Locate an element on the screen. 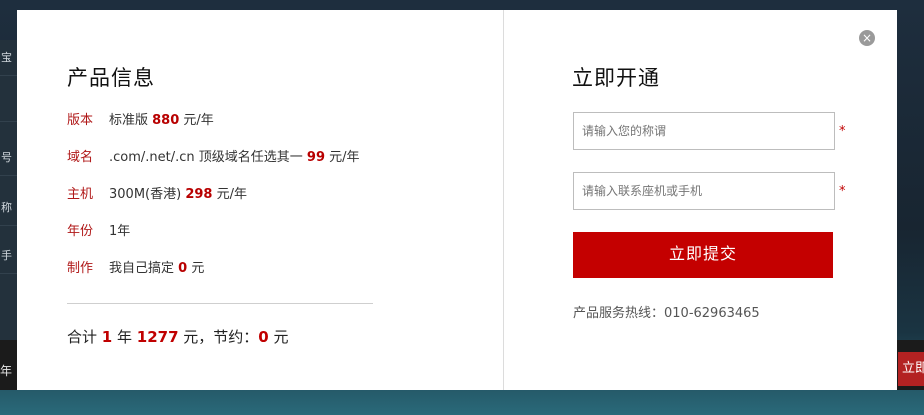  info-value: .com/.net/.cn 顶级域名任选其一 99 元/年 is located at coordinates (234, 157).